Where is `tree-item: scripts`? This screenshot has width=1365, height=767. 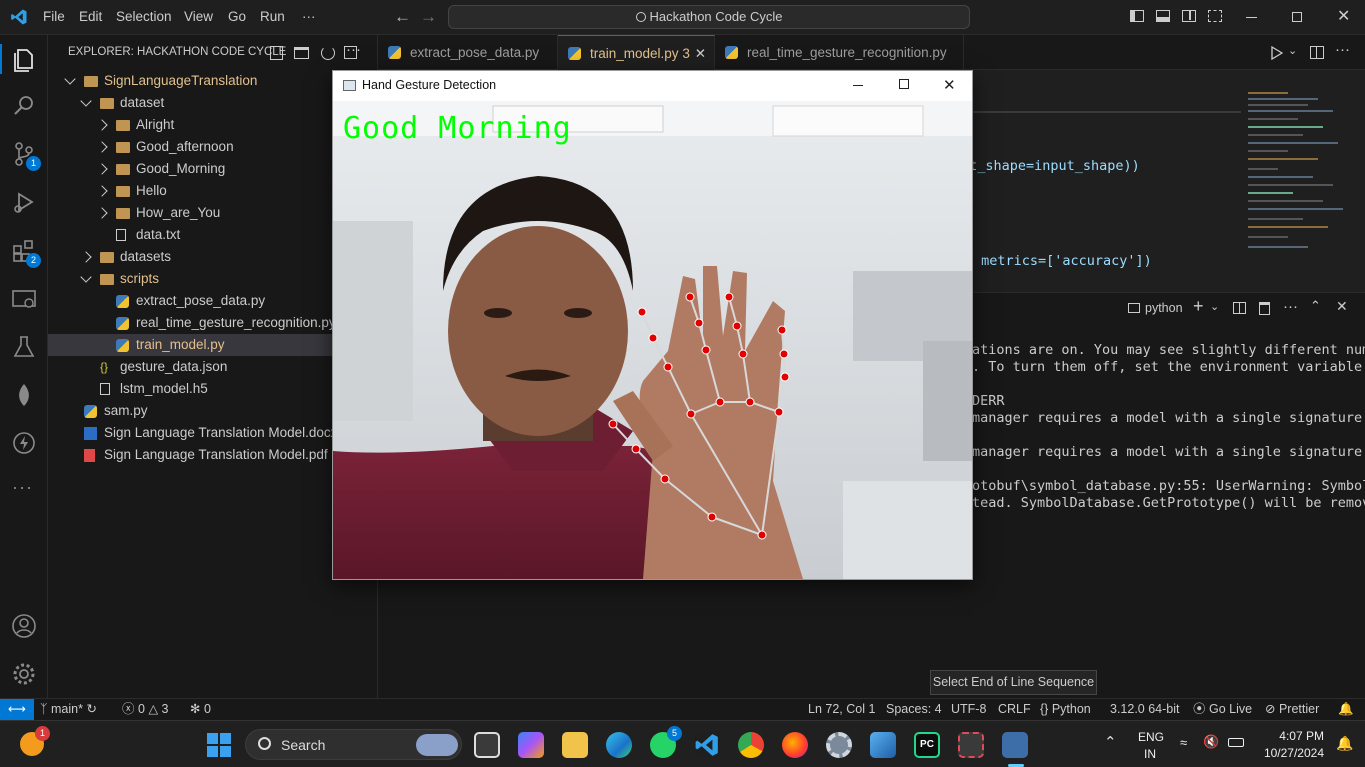
tree-item: scripts is located at coordinates (213, 279).